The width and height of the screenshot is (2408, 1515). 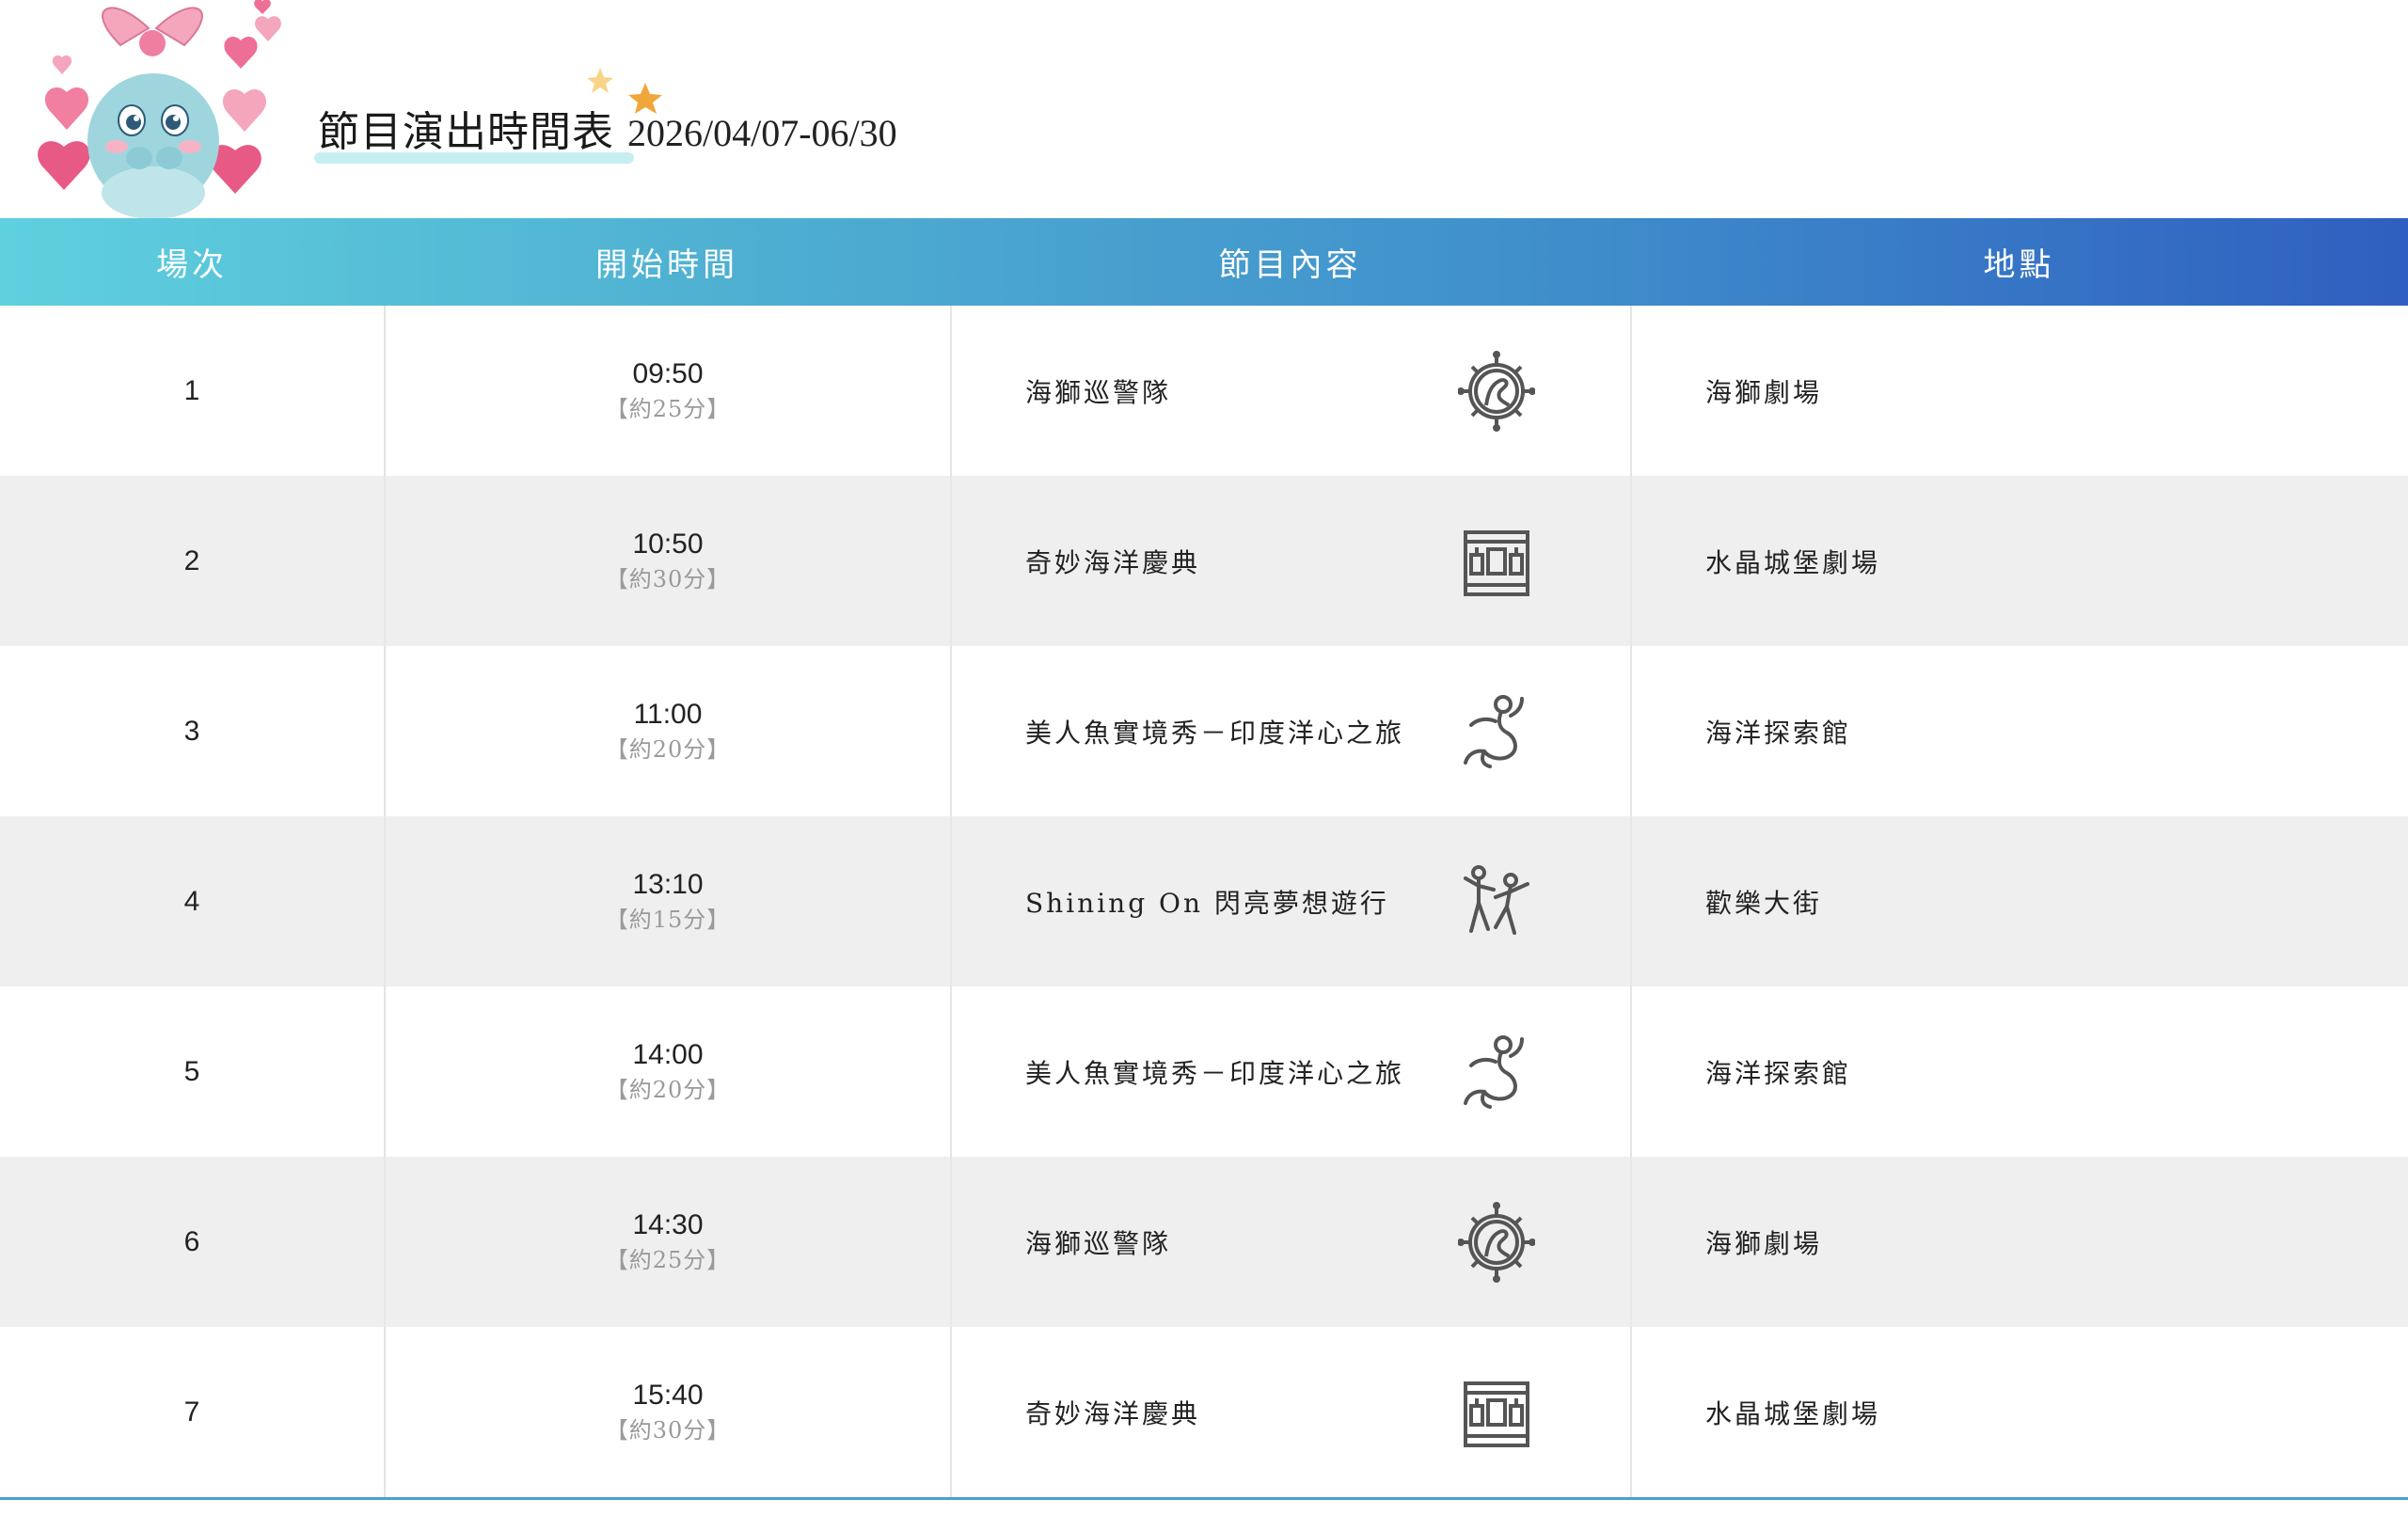 I want to click on page-title: 節目演出時間表, so click(x=474, y=131).